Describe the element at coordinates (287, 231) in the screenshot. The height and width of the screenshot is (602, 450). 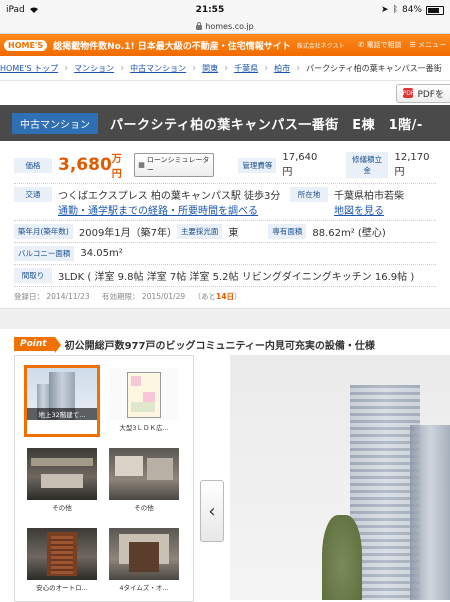
I see `area-label: 専有面積` at that location.